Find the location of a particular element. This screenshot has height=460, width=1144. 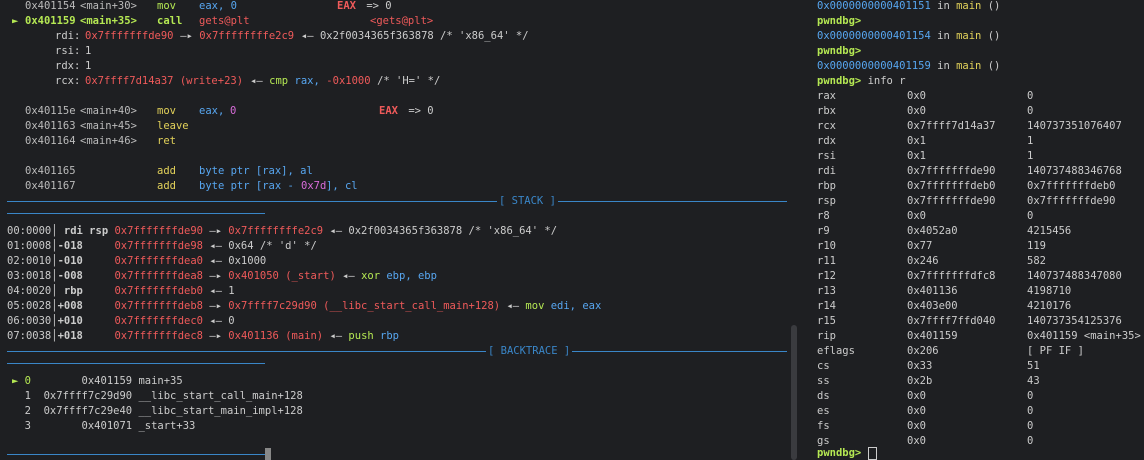

register-natural-value: 1 is located at coordinates (1030, 156).